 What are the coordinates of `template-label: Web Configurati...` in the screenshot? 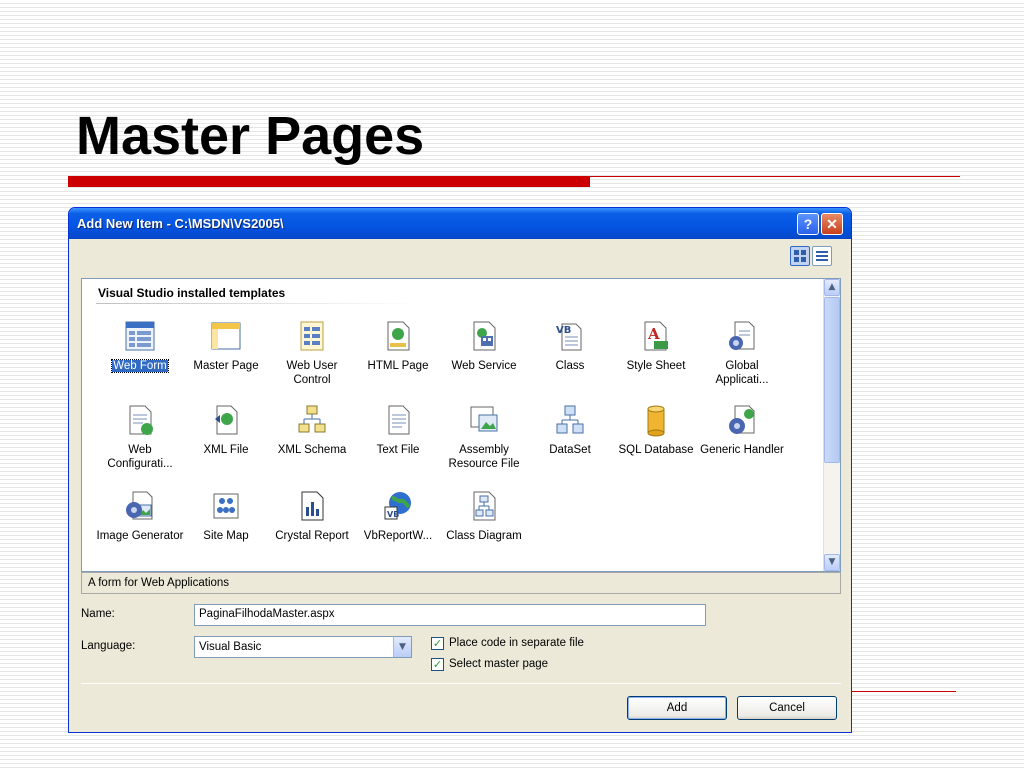 It's located at (140, 457).